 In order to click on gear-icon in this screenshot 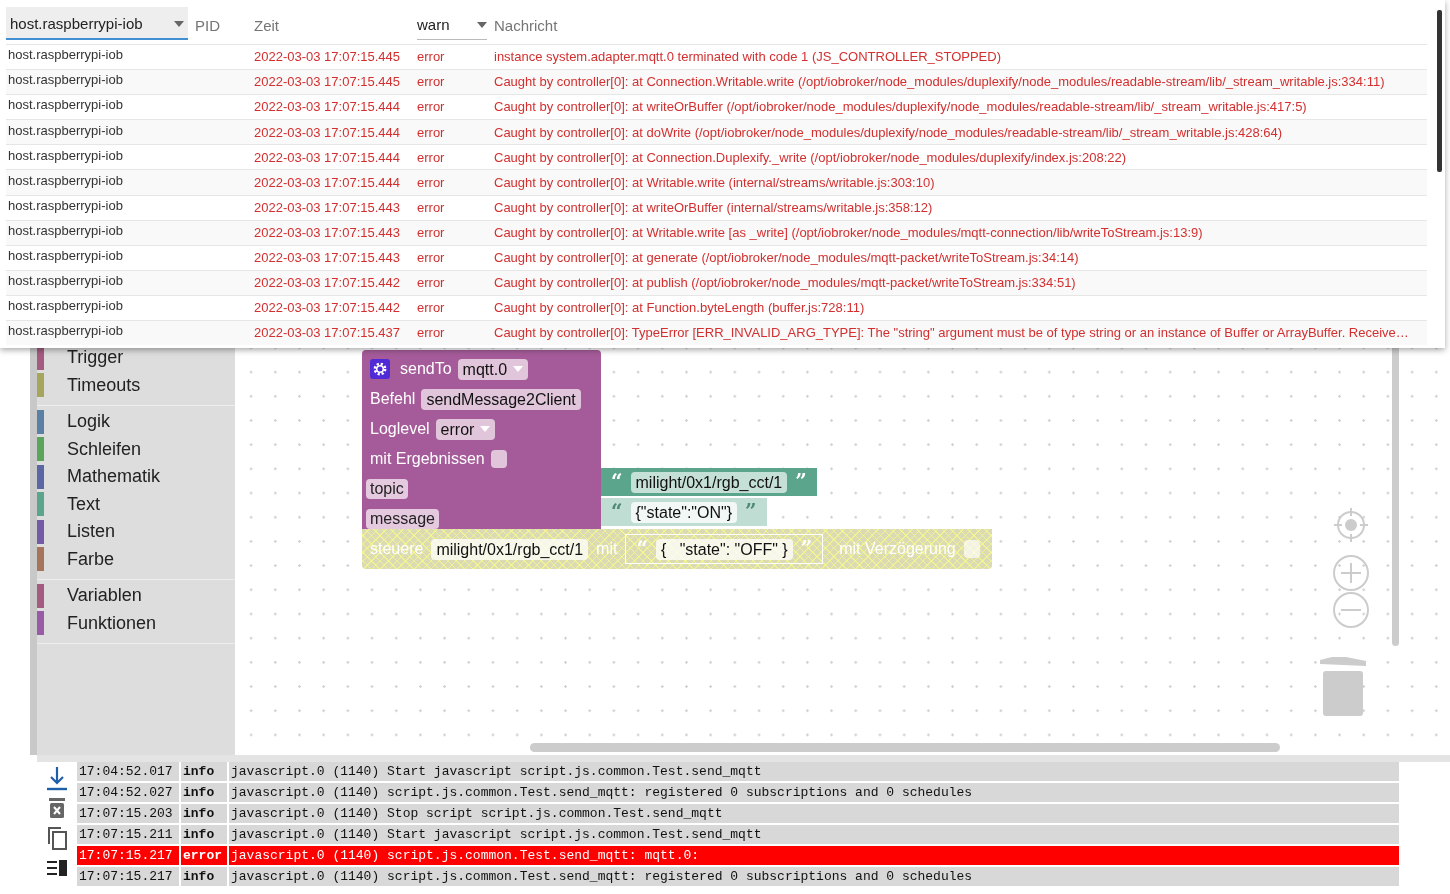, I will do `click(380, 369)`.